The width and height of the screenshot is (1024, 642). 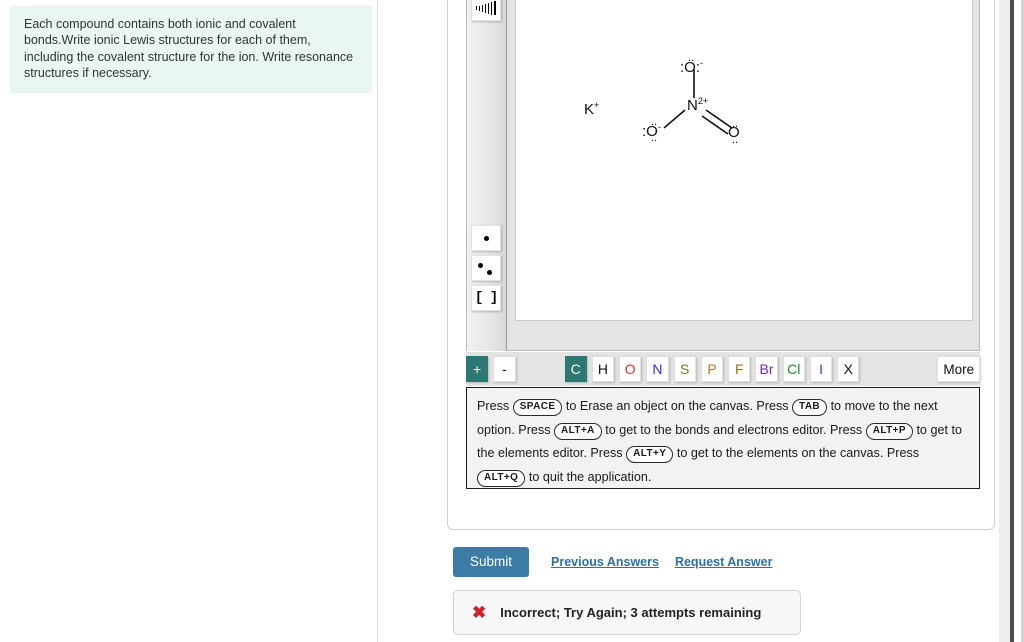 What do you see at coordinates (597, 105) in the screenshot?
I see `charge-k: +` at bounding box center [597, 105].